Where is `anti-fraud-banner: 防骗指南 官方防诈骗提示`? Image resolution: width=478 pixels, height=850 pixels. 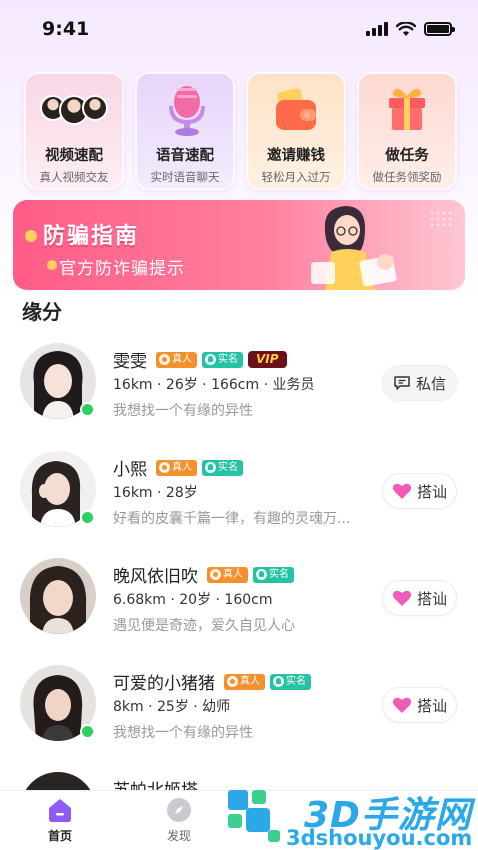
anti-fraud-banner: 防骗指南 官方防诈骗提示 is located at coordinates (239, 245).